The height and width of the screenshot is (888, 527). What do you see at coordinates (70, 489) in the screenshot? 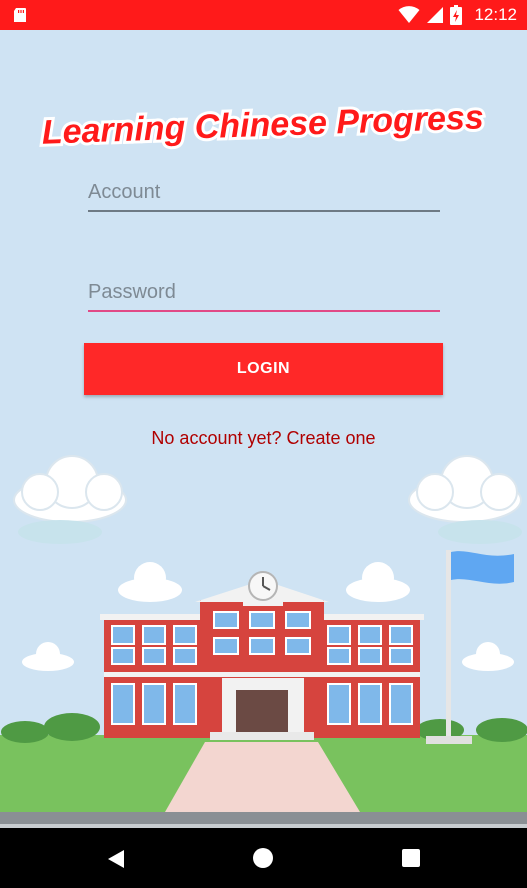
I see `cloud-left` at bounding box center [70, 489].